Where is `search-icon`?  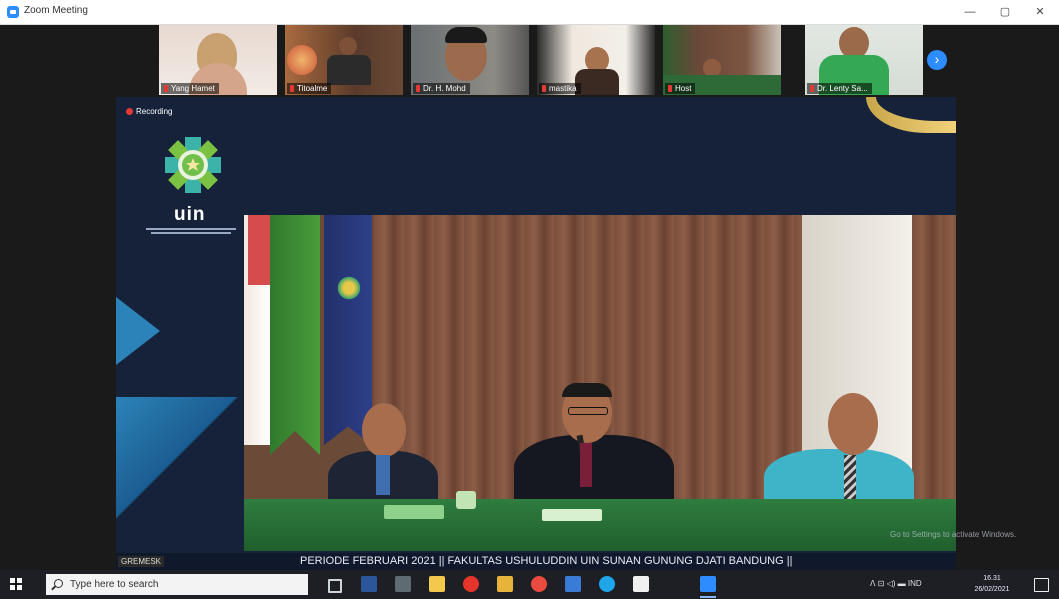
search-icon is located at coordinates (58, 583).